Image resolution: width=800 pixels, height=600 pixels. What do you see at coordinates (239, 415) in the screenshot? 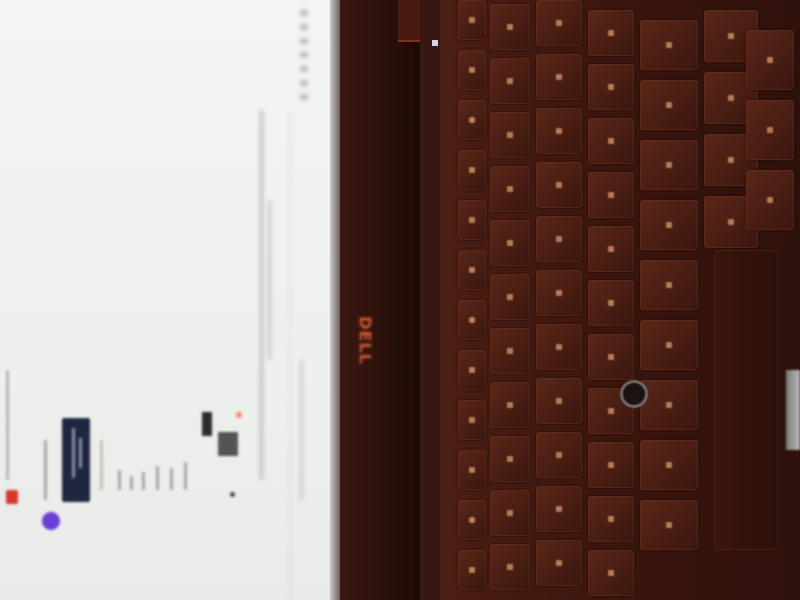
I see `status-dot` at bounding box center [239, 415].